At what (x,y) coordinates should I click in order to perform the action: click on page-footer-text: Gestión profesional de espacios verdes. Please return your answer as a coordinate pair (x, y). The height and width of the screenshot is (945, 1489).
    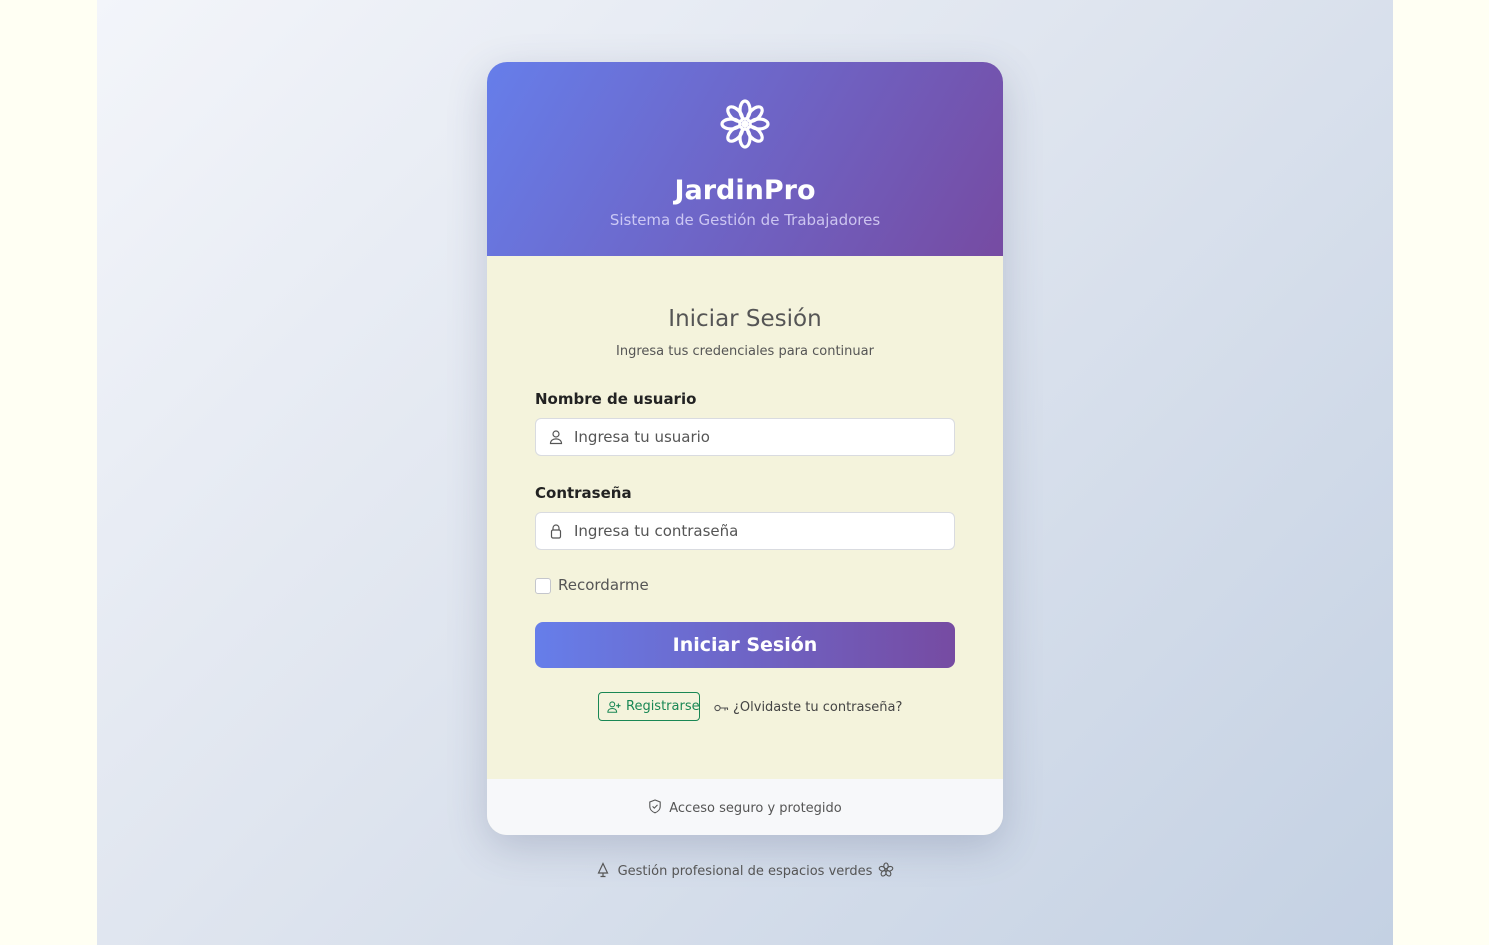
    Looking at the image, I should click on (745, 871).